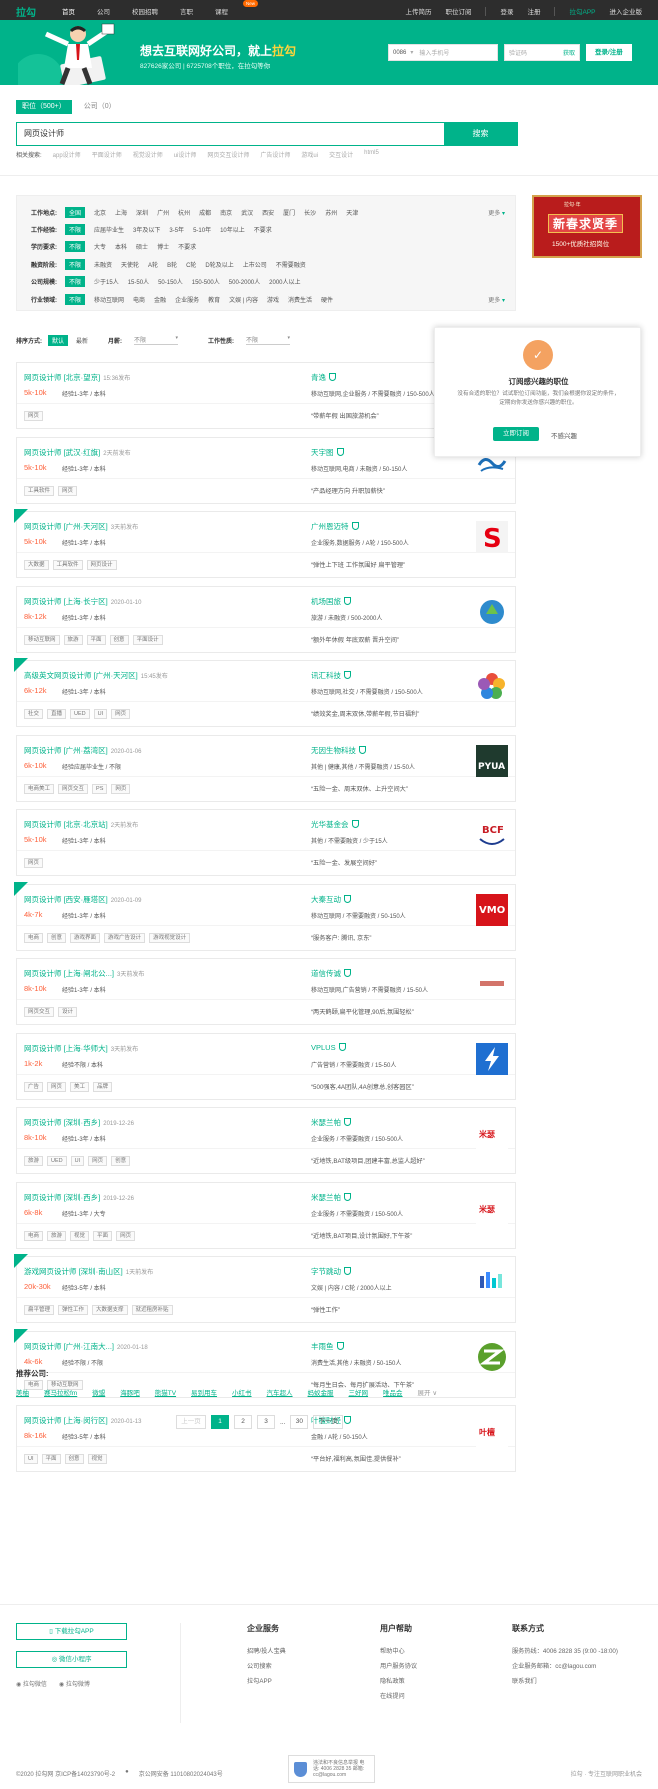 This screenshot has height=1789, width=658. Describe the element at coordinates (331, 973) in the screenshot. I see `company-link: 道信传诚` at that location.